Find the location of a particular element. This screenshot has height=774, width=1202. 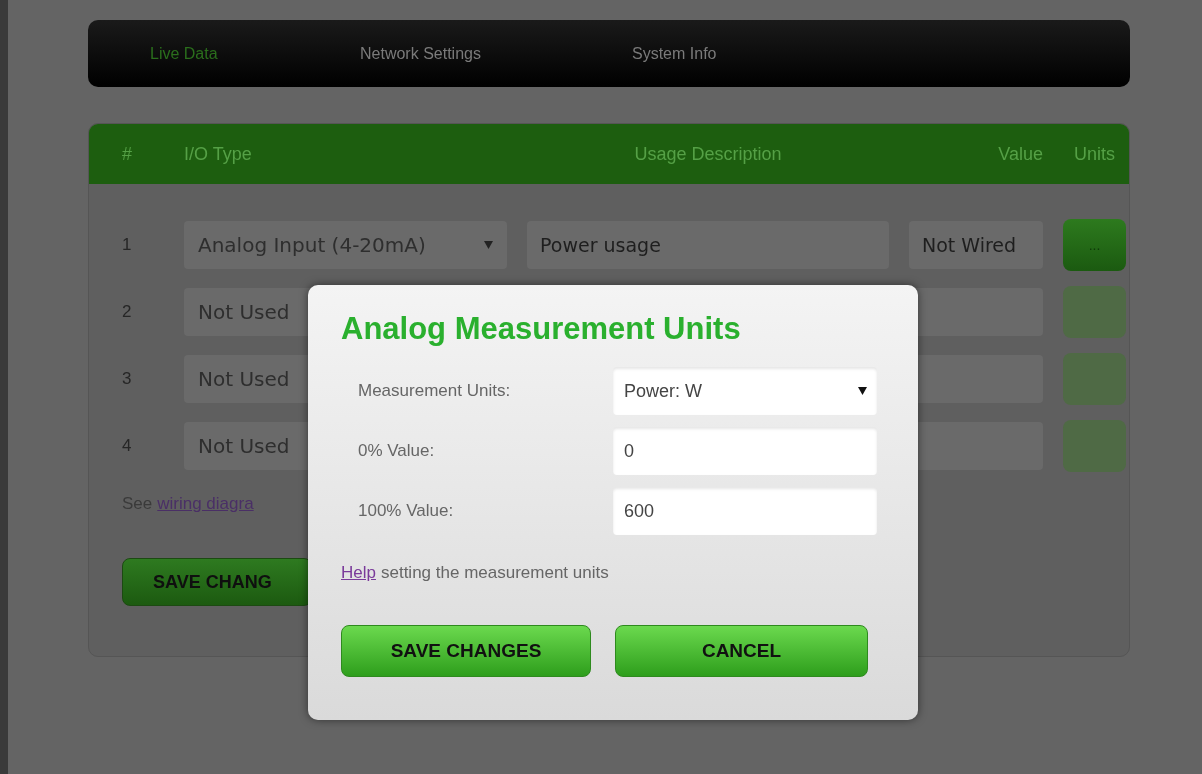

row-number: 4 is located at coordinates (127, 446).